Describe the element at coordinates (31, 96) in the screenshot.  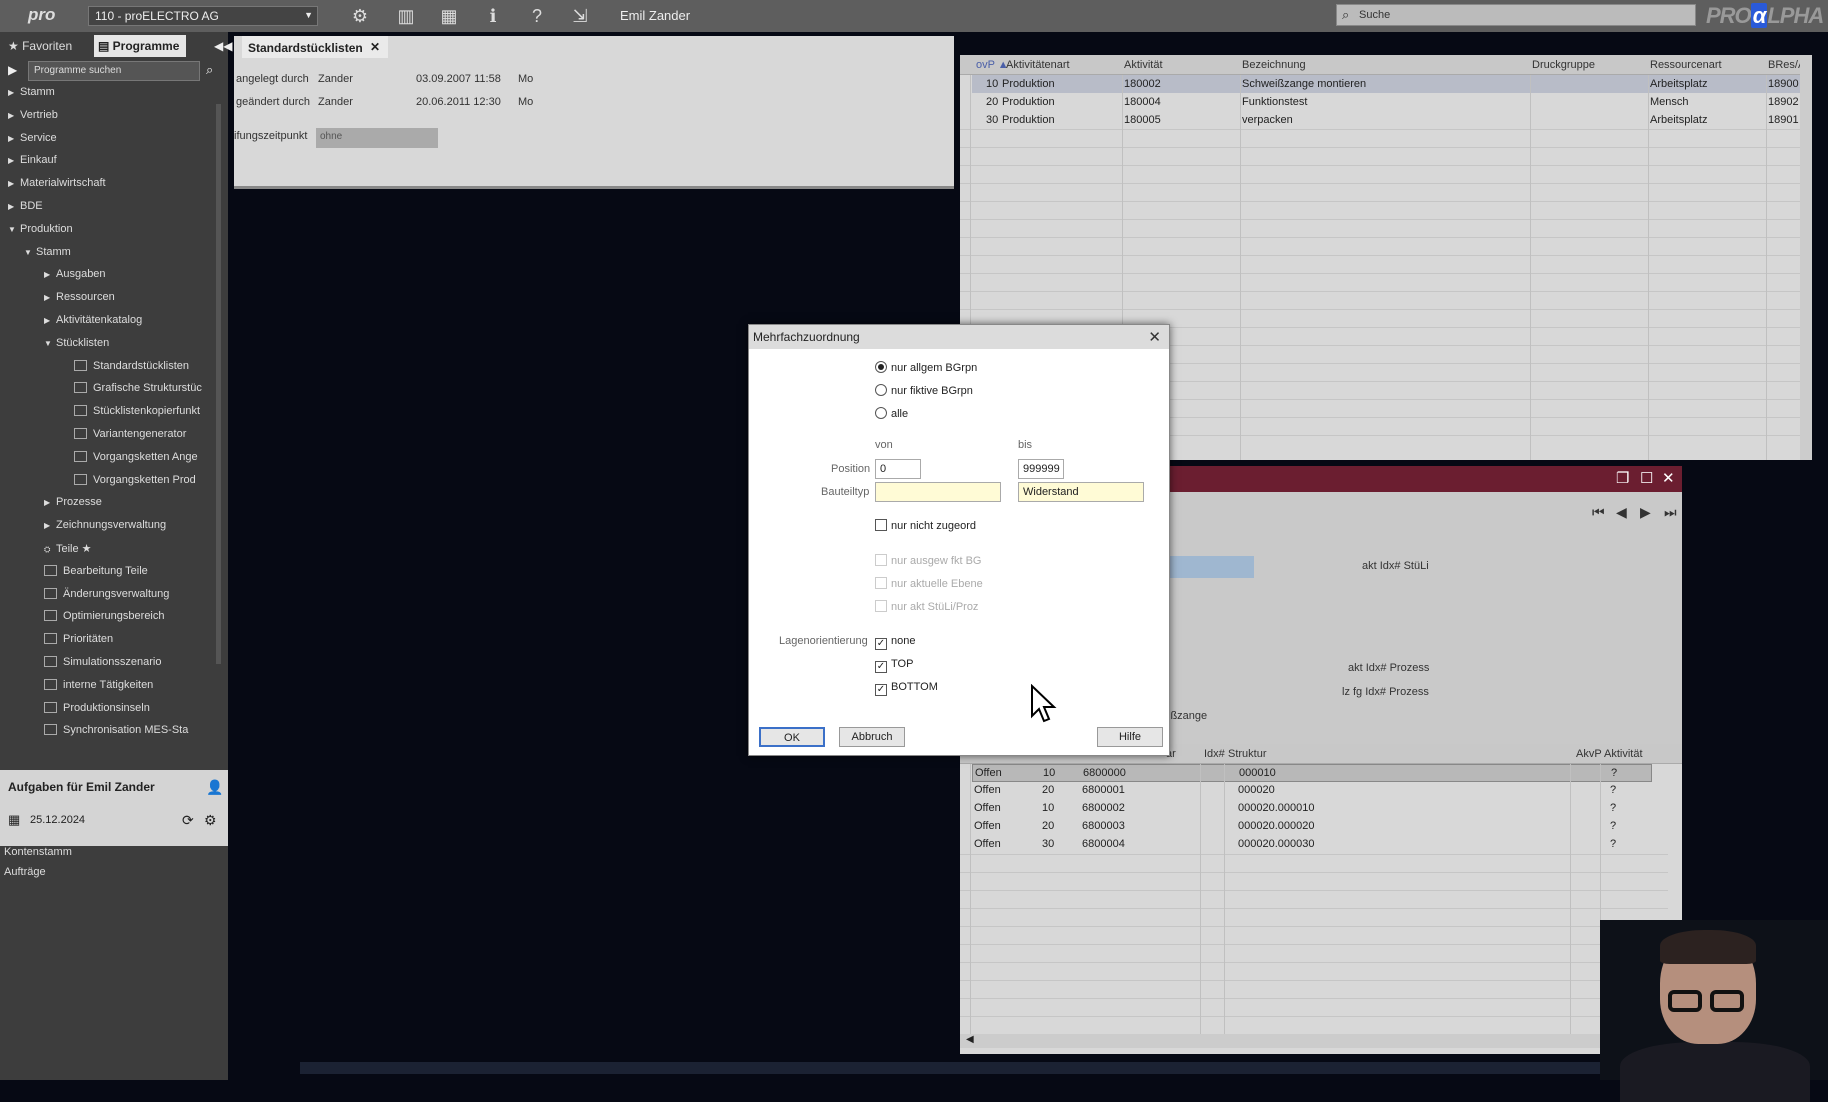
I see `sidebar-item: ▶ Stamm` at that location.